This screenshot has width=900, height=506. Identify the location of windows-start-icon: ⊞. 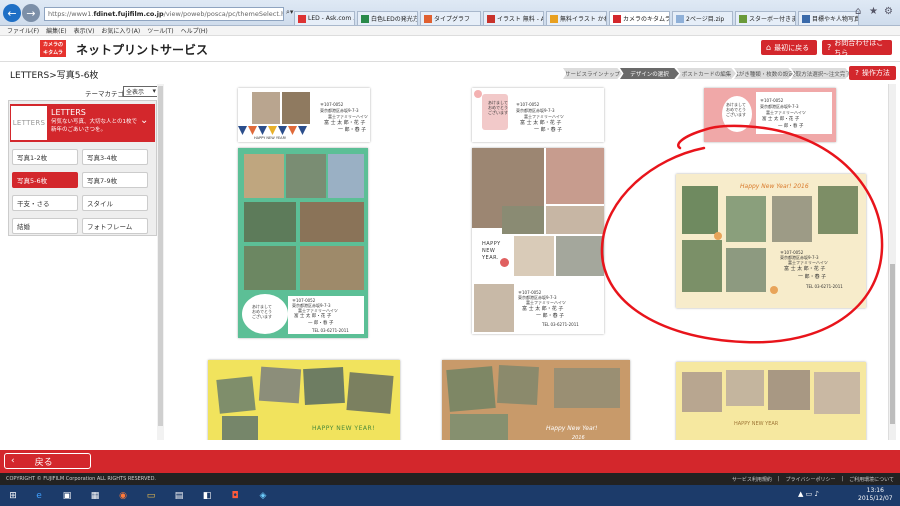
(13, 496).